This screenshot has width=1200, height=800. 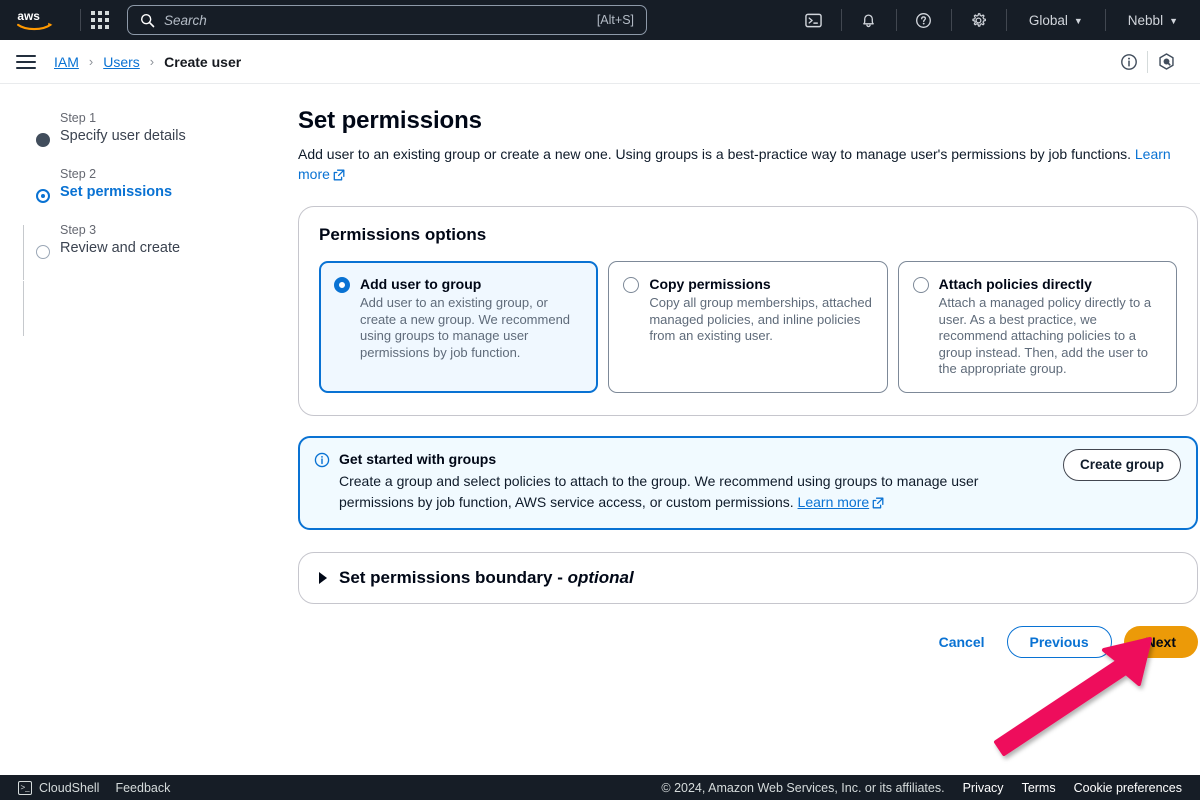 What do you see at coordinates (78, 230) in the screenshot?
I see `step-number: Step 3` at bounding box center [78, 230].